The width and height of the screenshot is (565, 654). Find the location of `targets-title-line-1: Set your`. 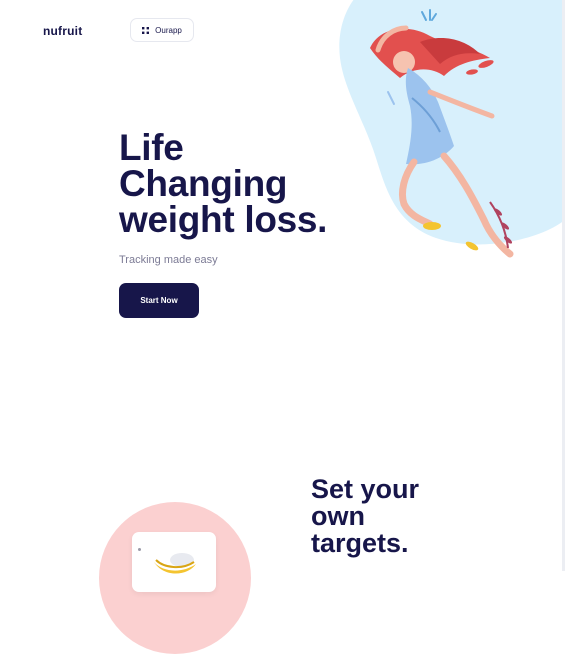

targets-title-line-1: Set your is located at coordinates (365, 489).